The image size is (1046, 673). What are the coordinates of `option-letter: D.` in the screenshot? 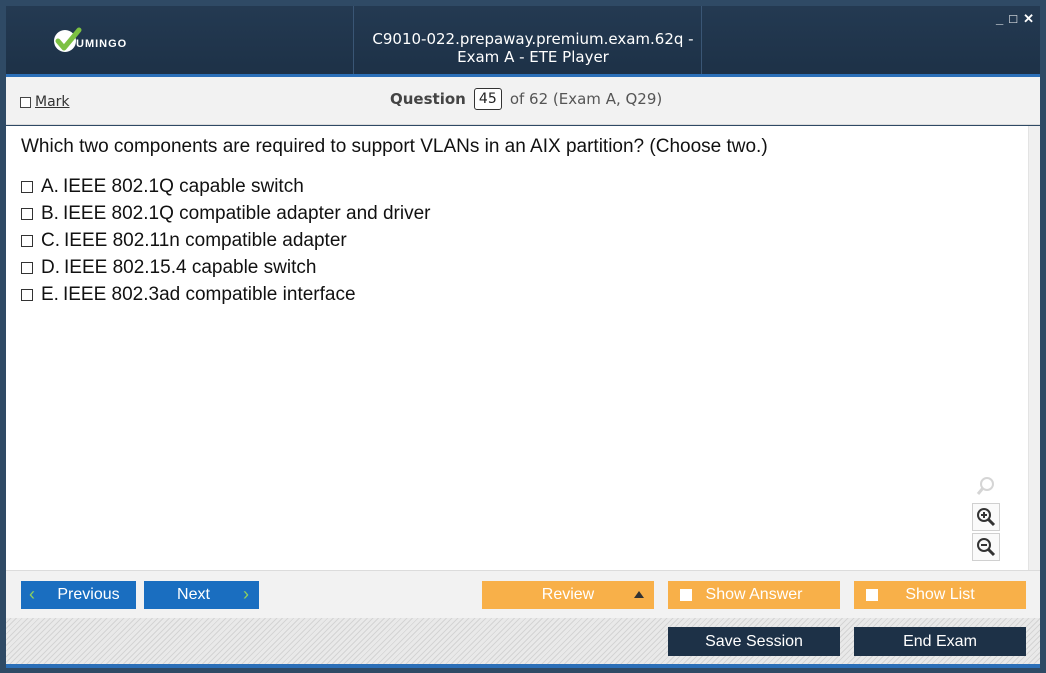 It's located at (50, 267).